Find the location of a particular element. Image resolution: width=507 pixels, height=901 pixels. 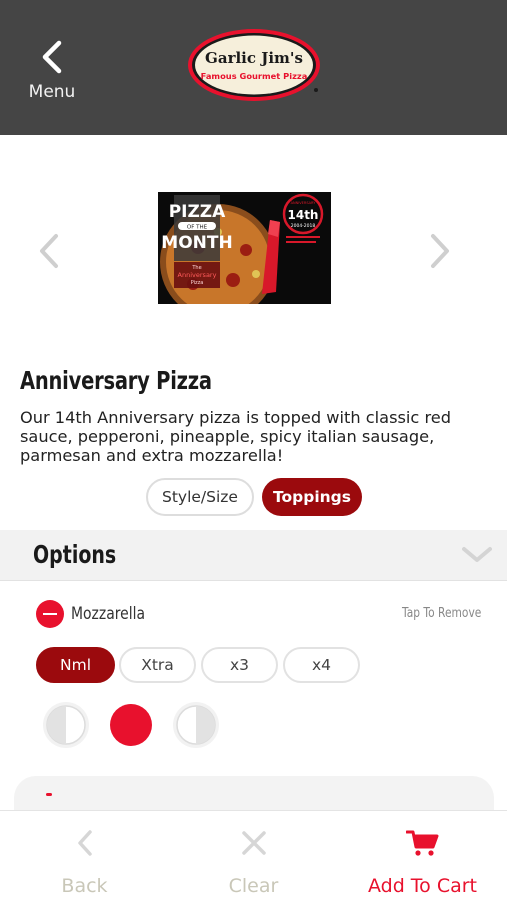

back-label: Back is located at coordinates (84, 886).